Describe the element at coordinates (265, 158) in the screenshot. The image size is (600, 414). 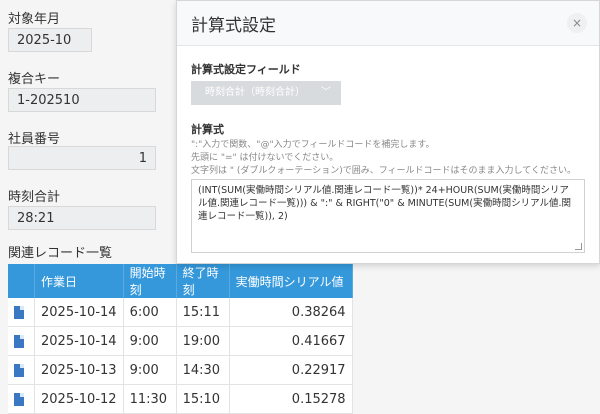
I see `help-line: 先頭に "=" は付けないでください。` at that location.